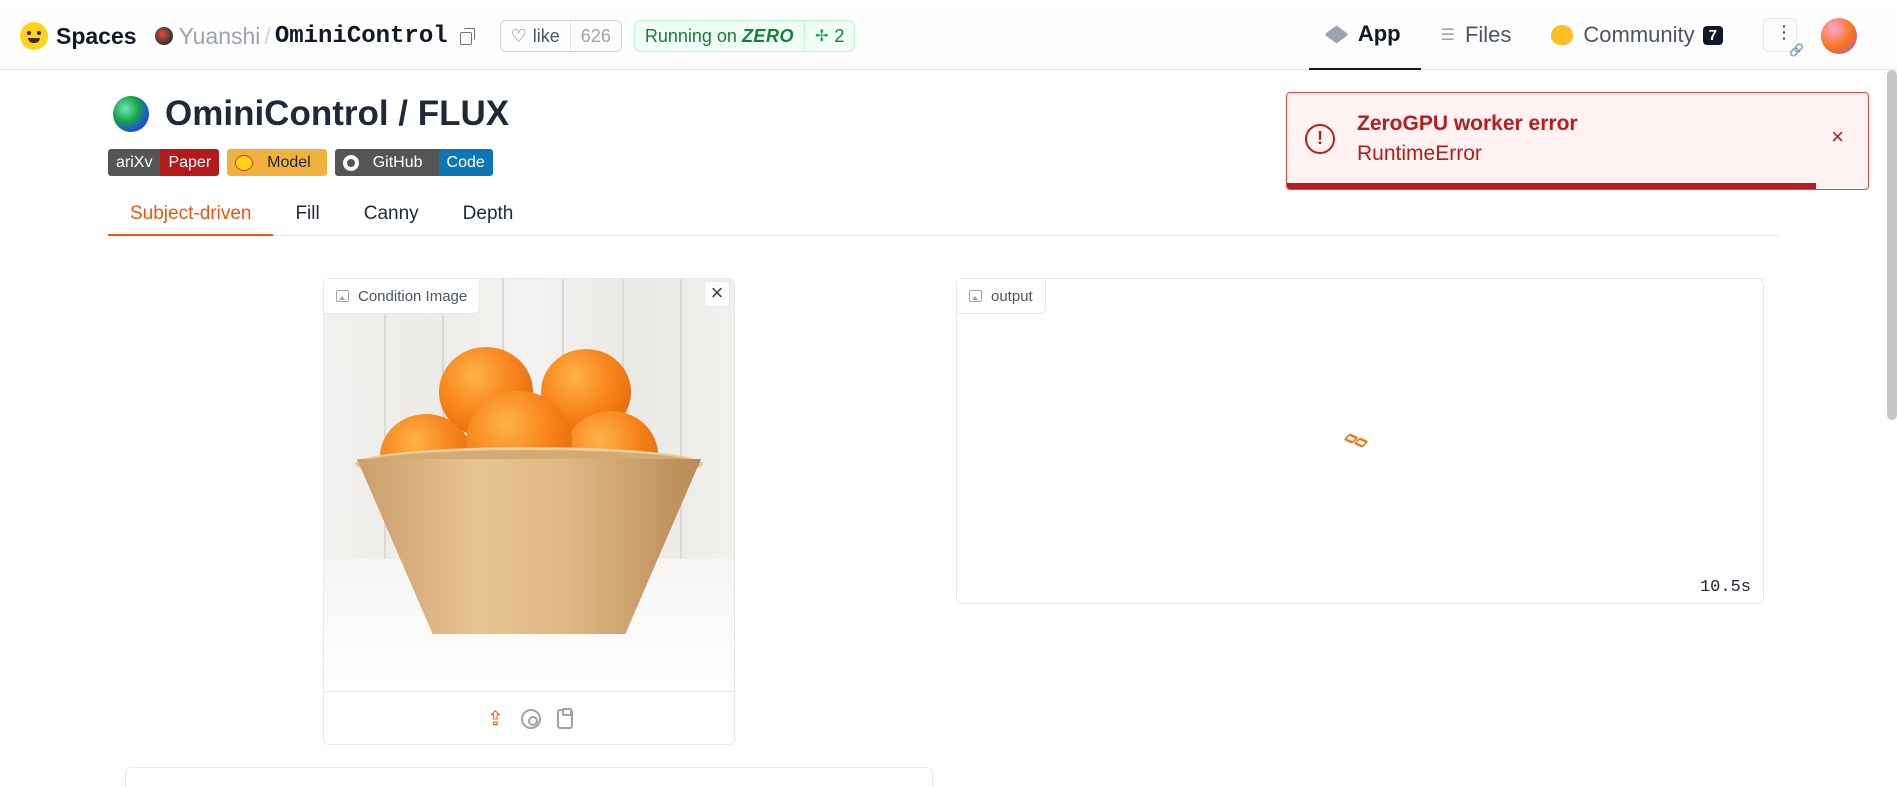  I want to click on huggingface-icon, so click(244, 162).